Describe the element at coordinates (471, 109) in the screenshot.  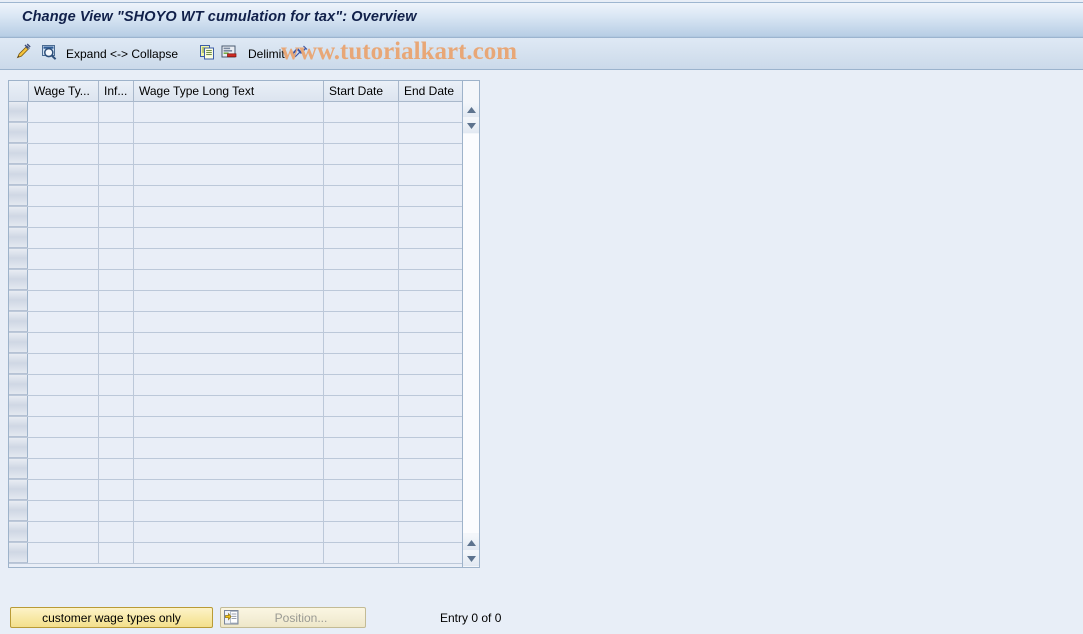
I see `scroll-up-button` at that location.